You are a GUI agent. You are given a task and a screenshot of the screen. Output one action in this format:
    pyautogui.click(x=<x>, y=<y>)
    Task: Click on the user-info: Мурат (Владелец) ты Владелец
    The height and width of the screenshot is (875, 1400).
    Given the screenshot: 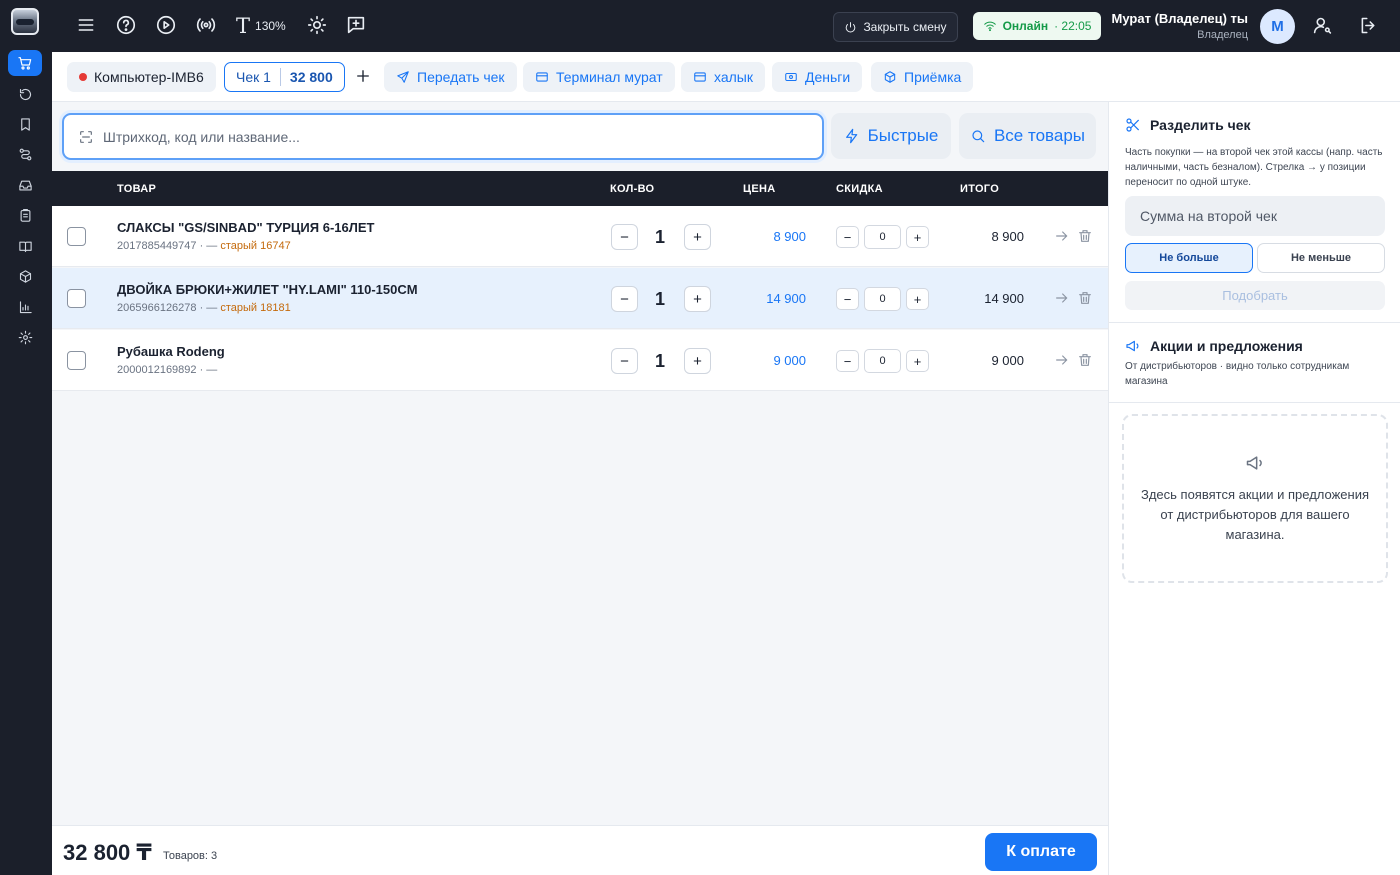 What is the action you would take?
    pyautogui.click(x=1180, y=26)
    